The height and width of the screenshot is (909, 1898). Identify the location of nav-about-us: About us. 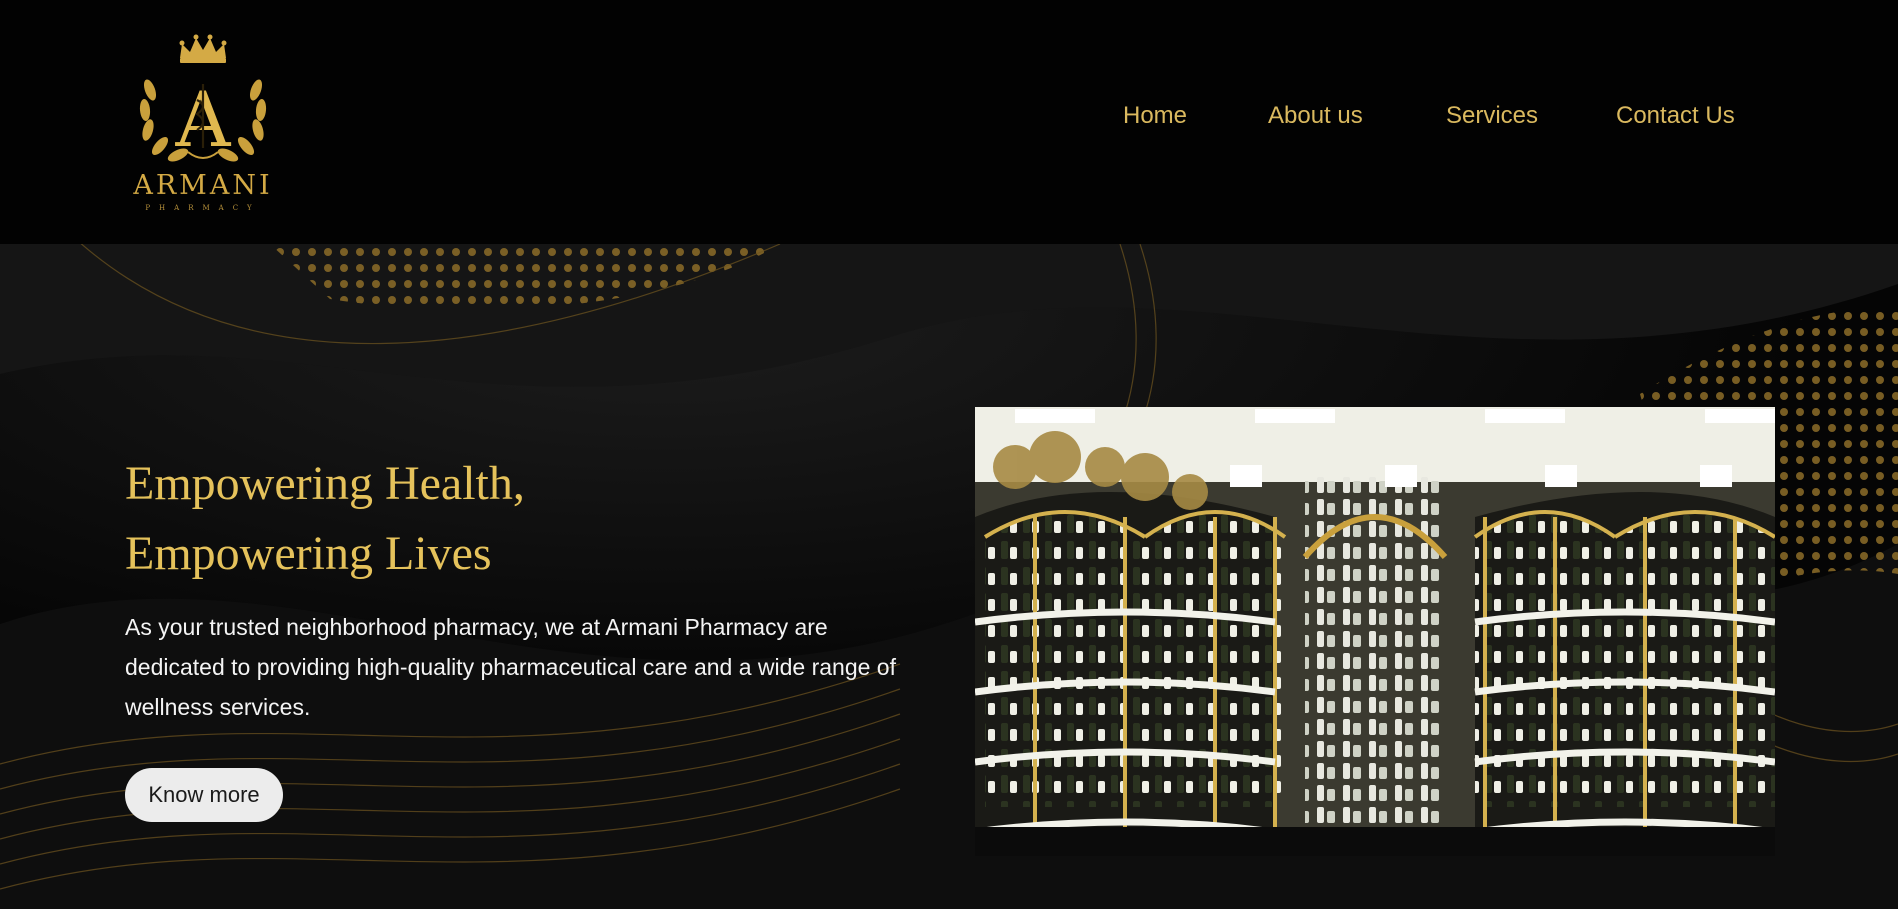
(1315, 116).